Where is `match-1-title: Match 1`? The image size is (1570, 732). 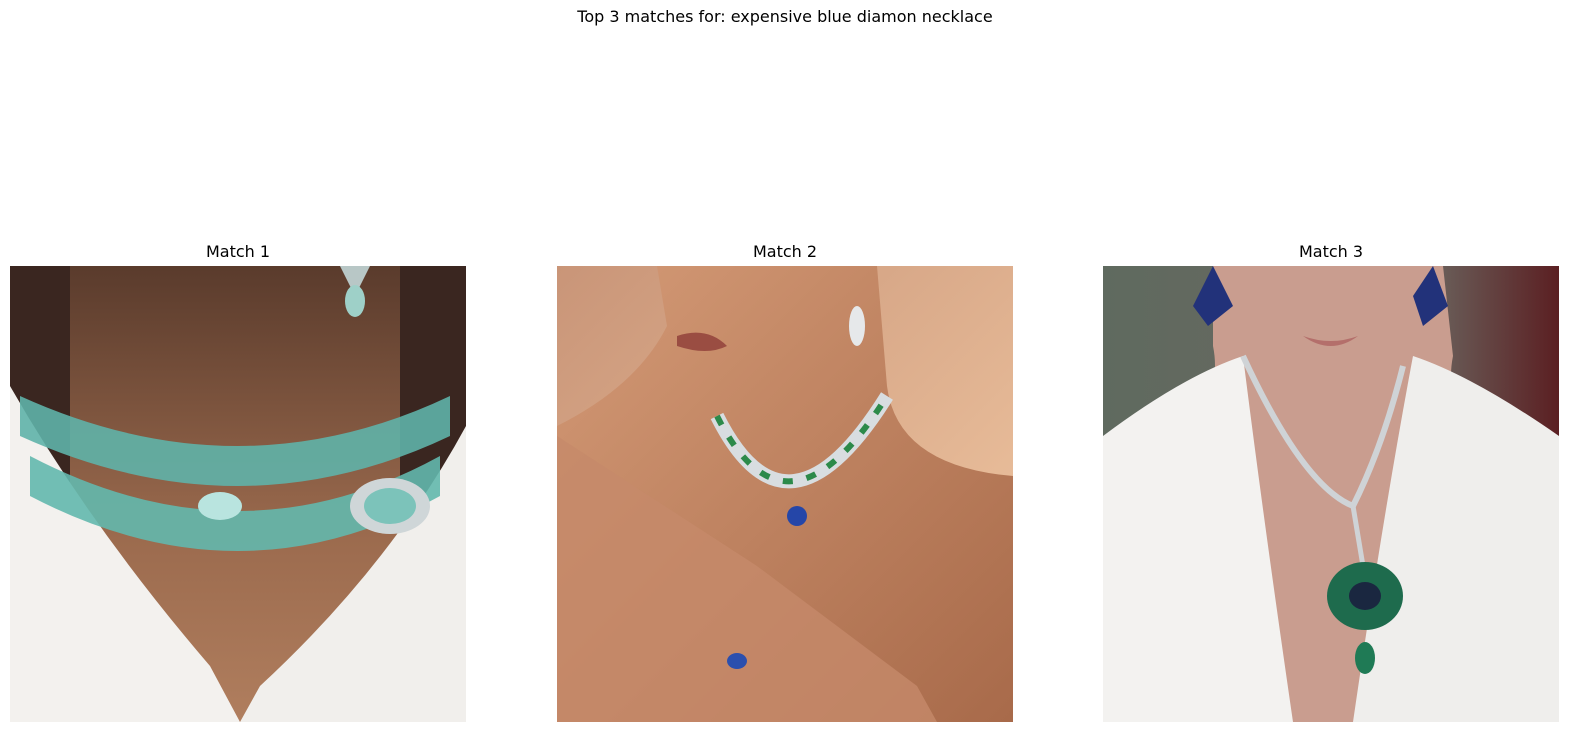 match-1-title: Match 1 is located at coordinates (238, 251).